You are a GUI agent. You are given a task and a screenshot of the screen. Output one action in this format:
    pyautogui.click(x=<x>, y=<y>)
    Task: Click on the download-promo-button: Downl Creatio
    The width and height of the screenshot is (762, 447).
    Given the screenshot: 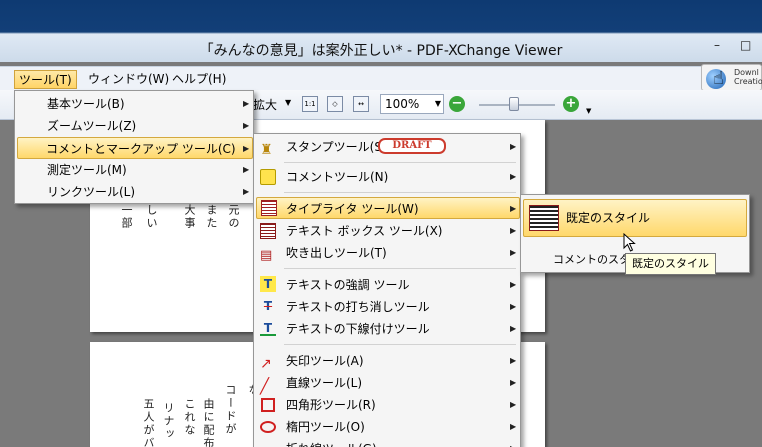 What is the action you would take?
    pyautogui.click(x=731, y=77)
    